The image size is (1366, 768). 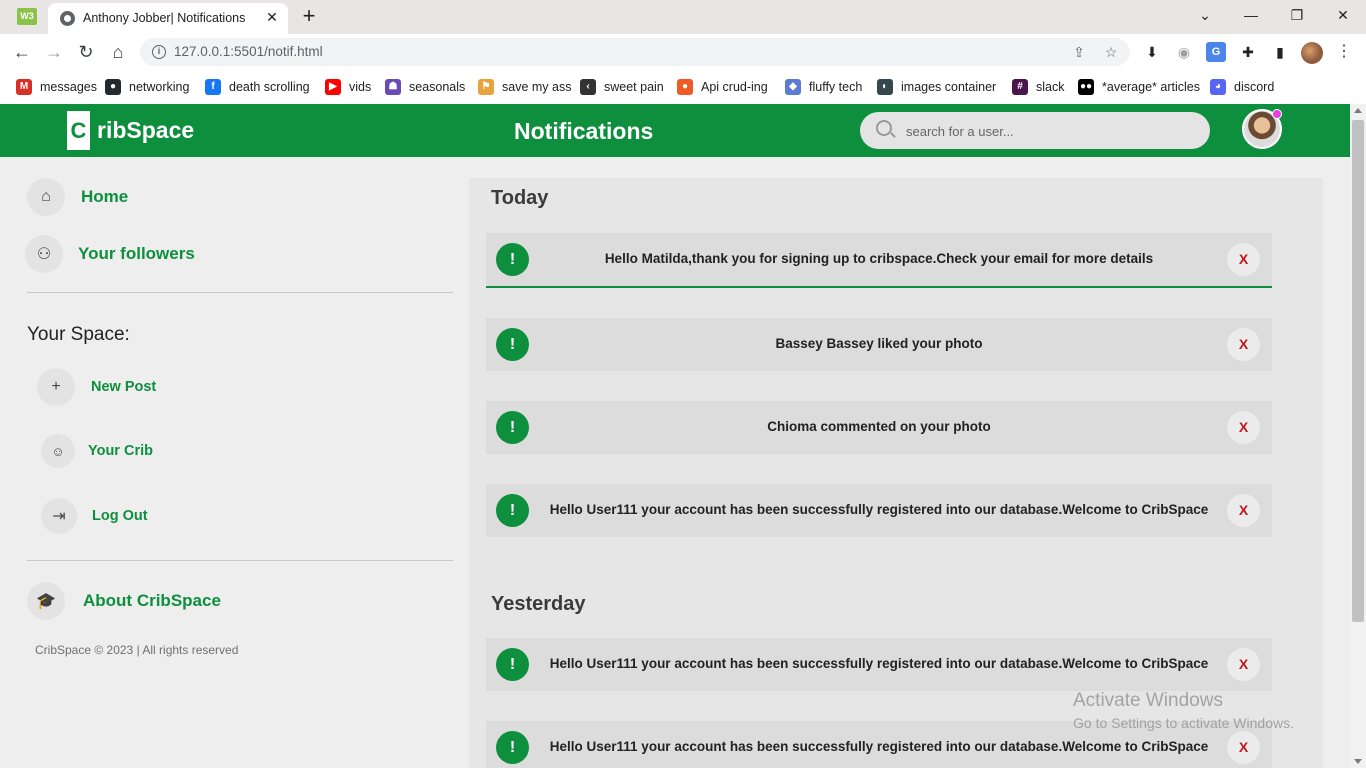 What do you see at coordinates (146, 130) in the screenshot?
I see `logo-text: ribSpace` at bounding box center [146, 130].